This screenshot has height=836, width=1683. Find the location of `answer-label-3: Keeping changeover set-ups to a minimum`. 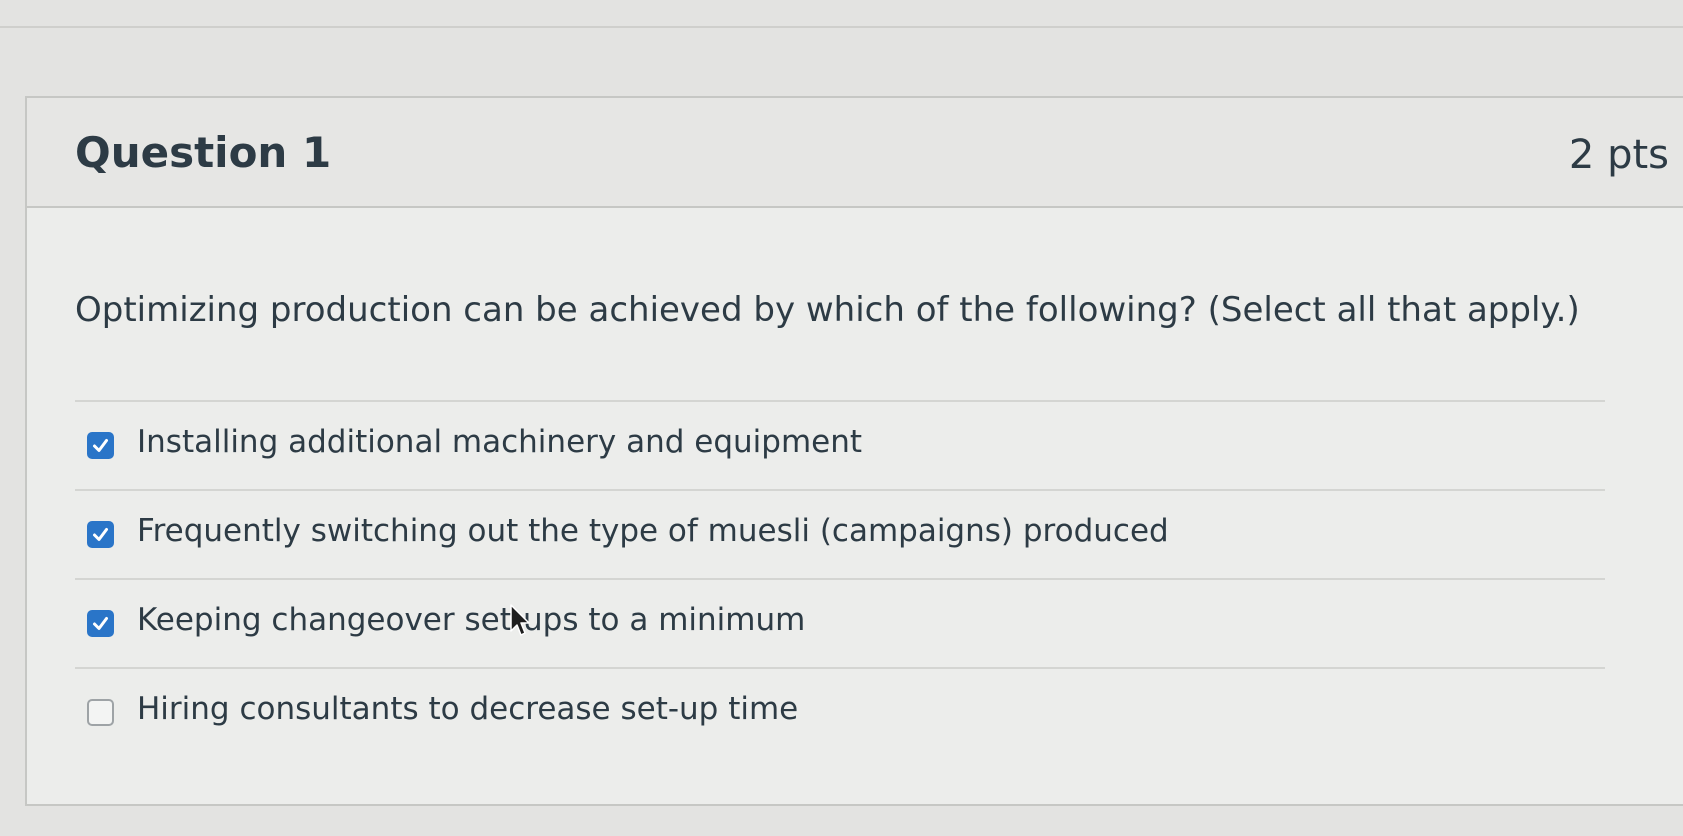

answer-label-3: Keeping changeover set-ups to a minimum is located at coordinates (471, 620).